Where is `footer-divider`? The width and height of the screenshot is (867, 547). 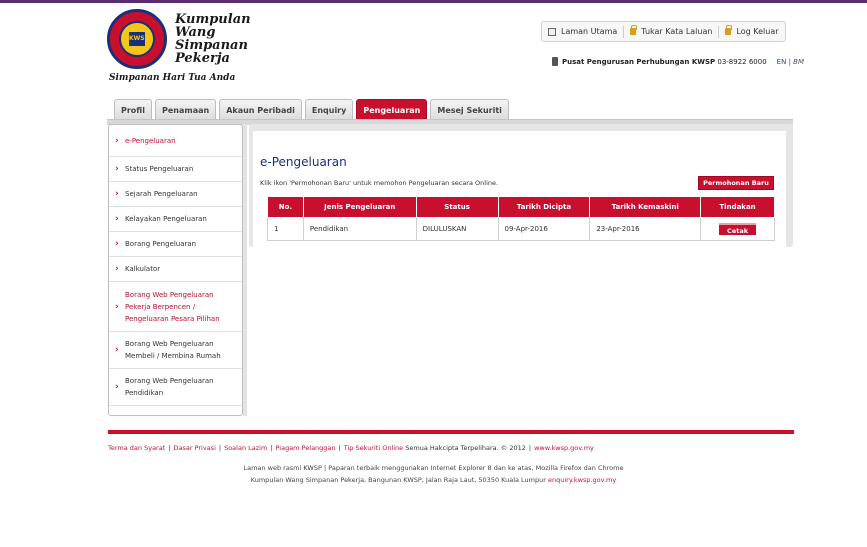 footer-divider is located at coordinates (451, 432).